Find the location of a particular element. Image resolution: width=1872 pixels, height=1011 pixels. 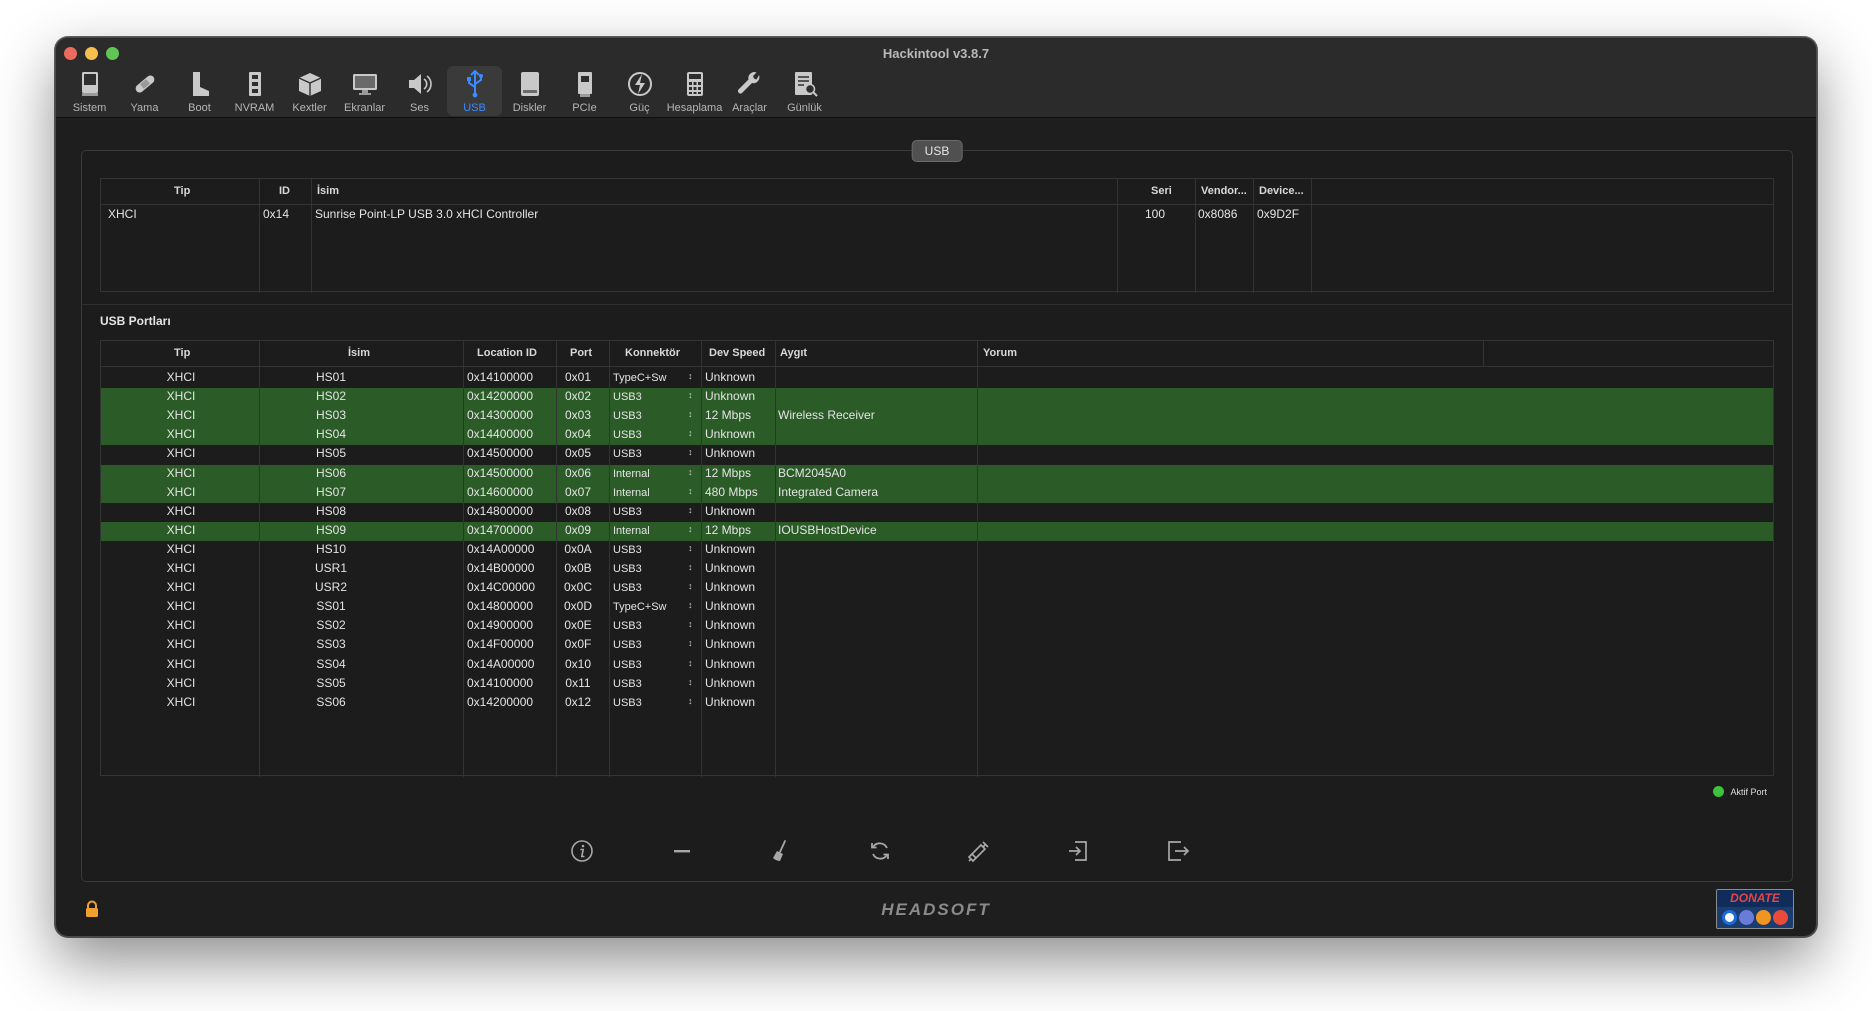

toolbar-g-: Güç is located at coordinates (639, 91).